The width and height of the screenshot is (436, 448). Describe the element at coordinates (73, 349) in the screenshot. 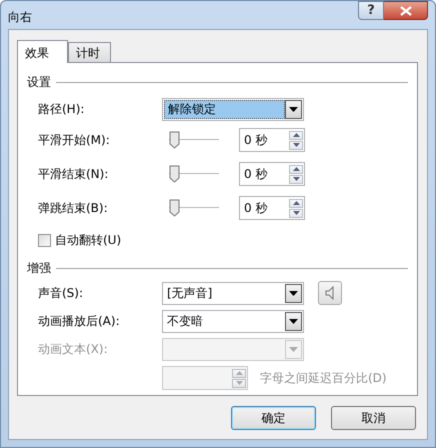

I see `field-label: 动画文本(X):` at that location.